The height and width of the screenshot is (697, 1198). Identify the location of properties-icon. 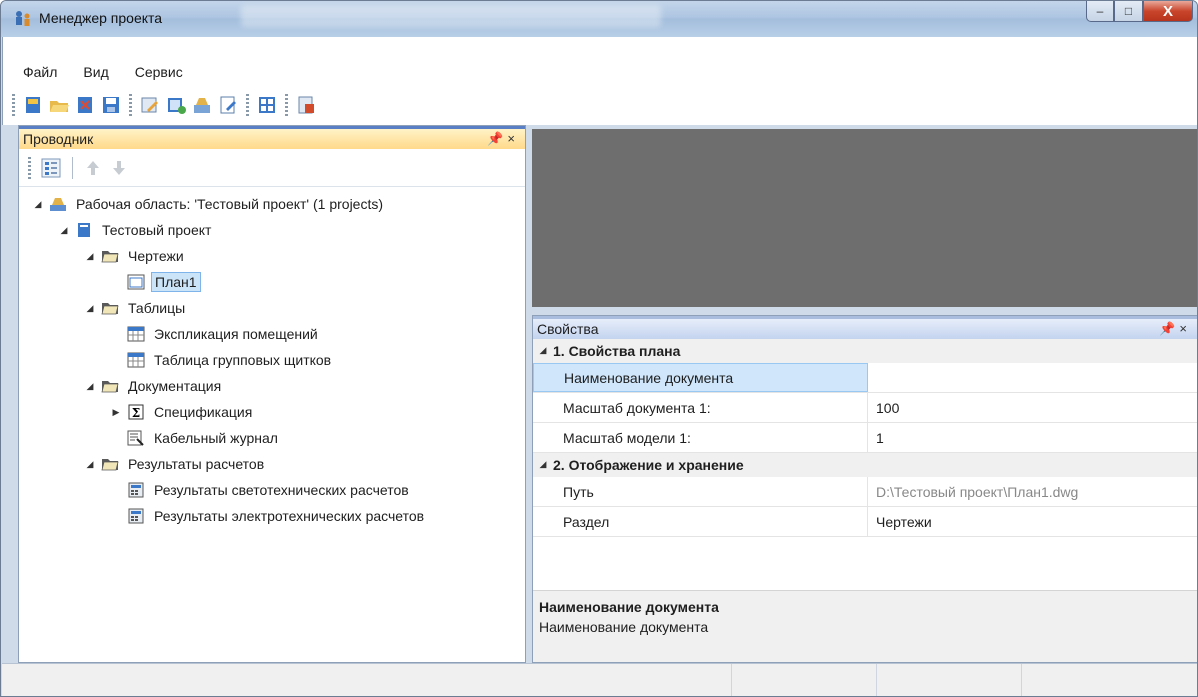
(150, 105).